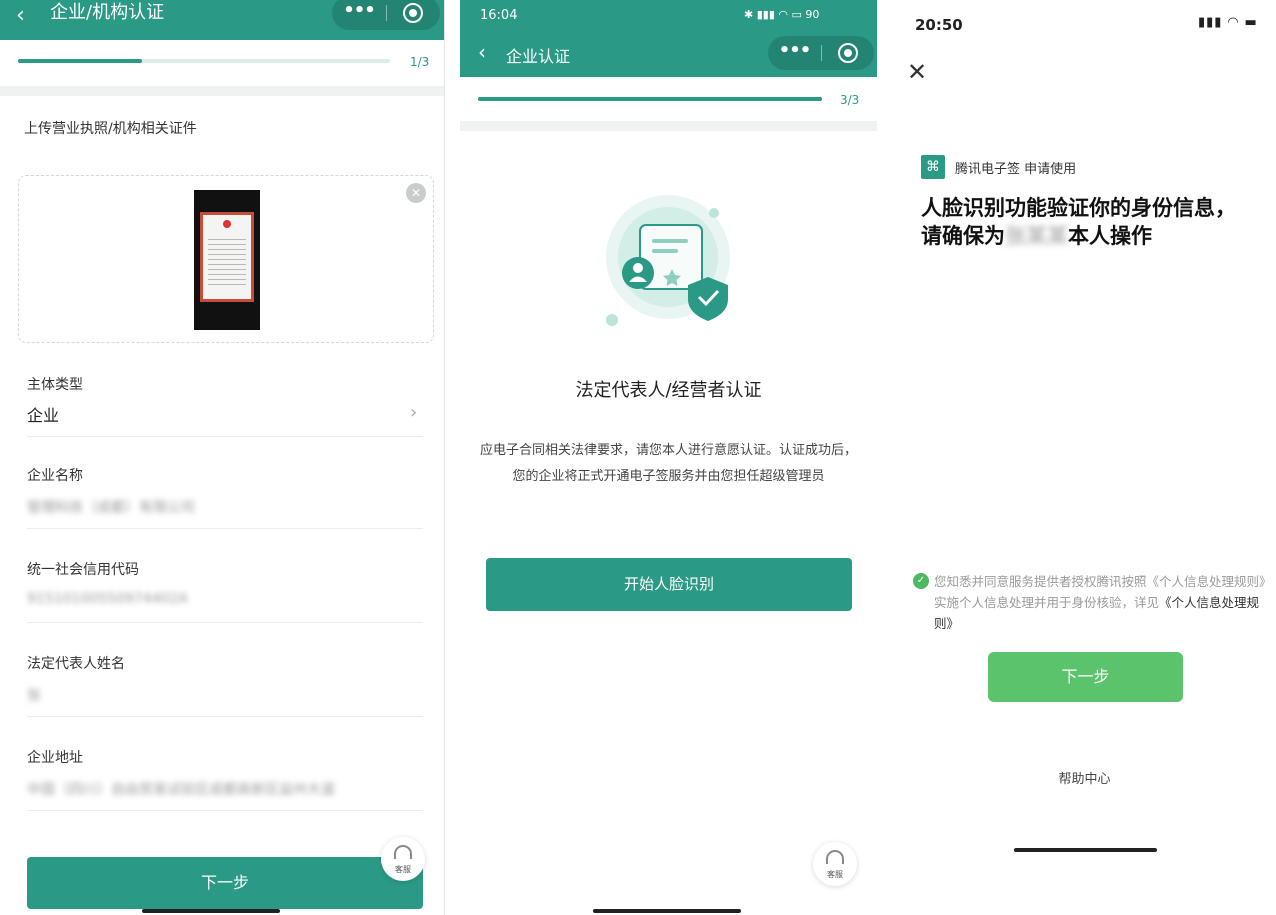 This screenshot has width=1276, height=915. What do you see at coordinates (668, 390) in the screenshot?
I see `section-heading: 法定代表人/经营者认证` at bounding box center [668, 390].